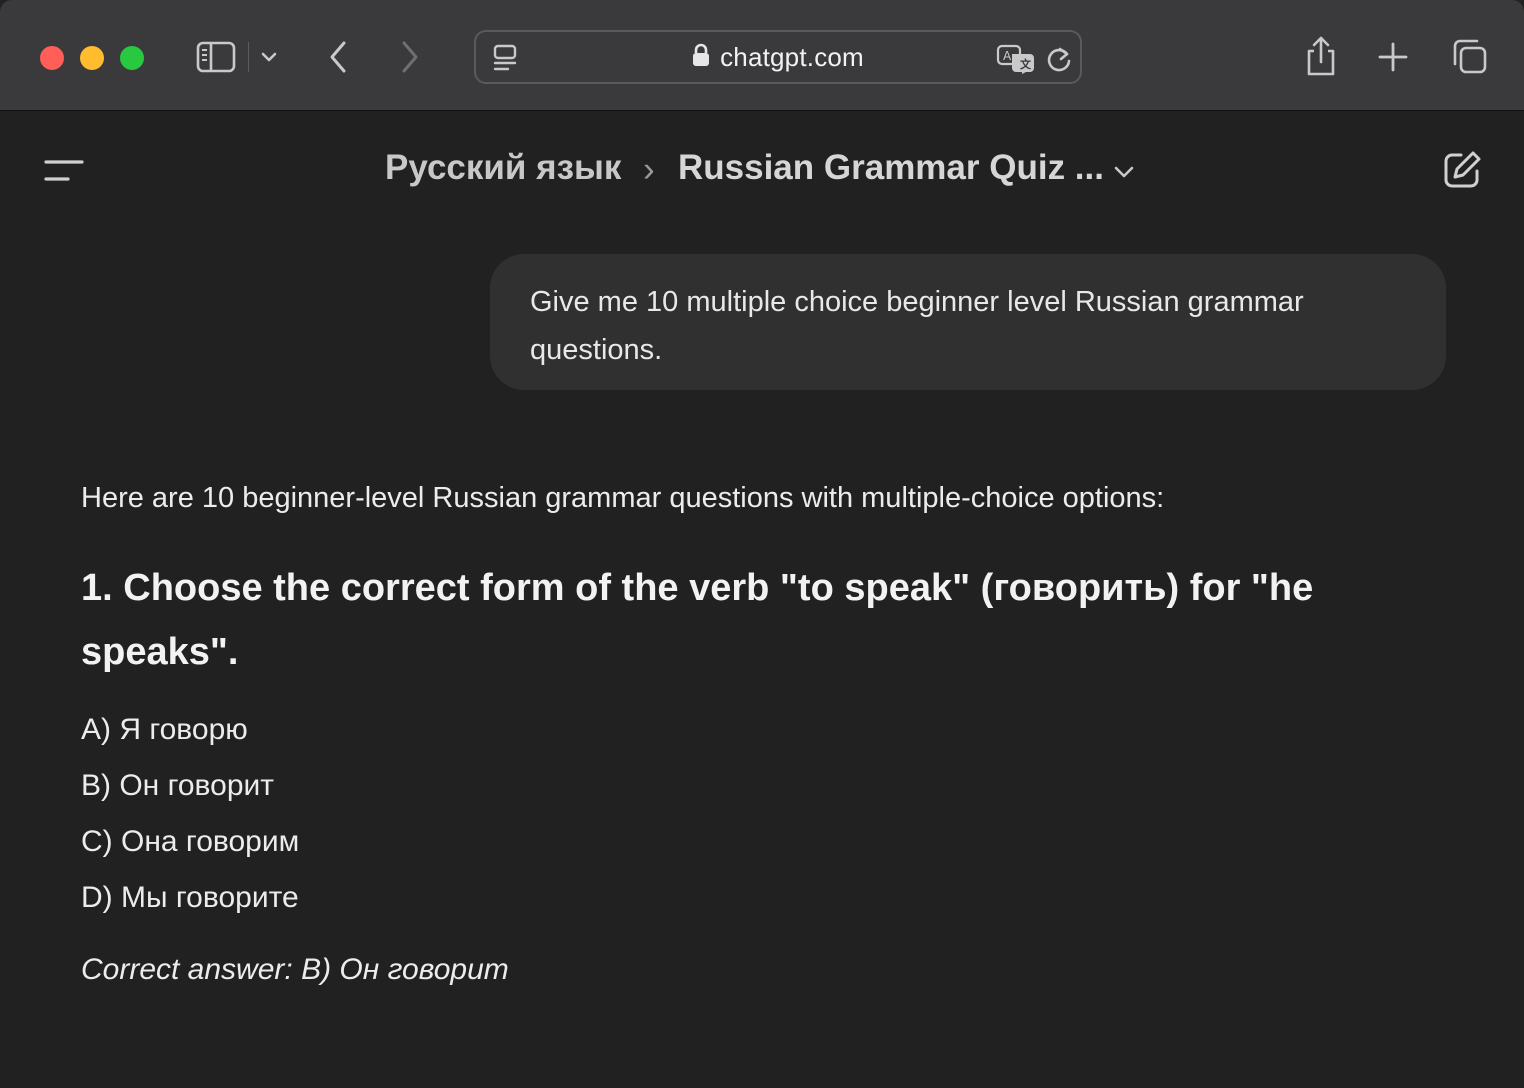  I want to click on url-text: chatgpt.com, so click(792, 56).